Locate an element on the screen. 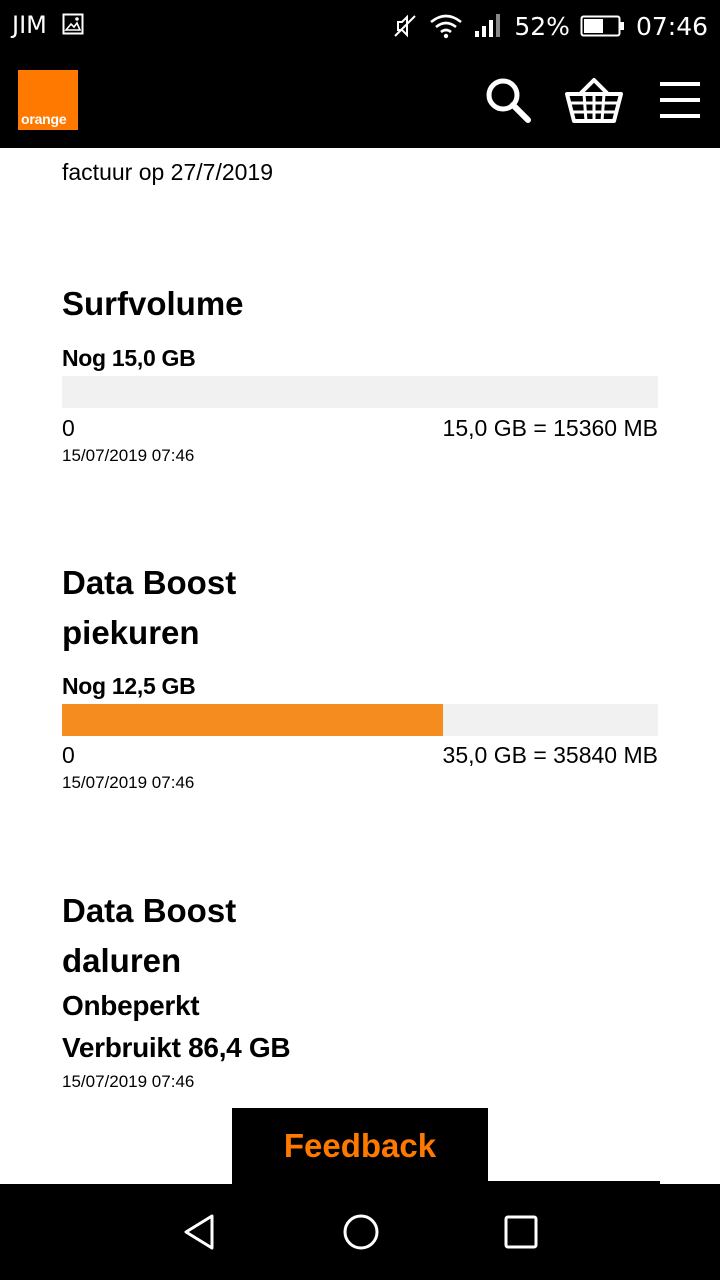 The height and width of the screenshot is (1280, 720). signal-icon is located at coordinates (489, 26).